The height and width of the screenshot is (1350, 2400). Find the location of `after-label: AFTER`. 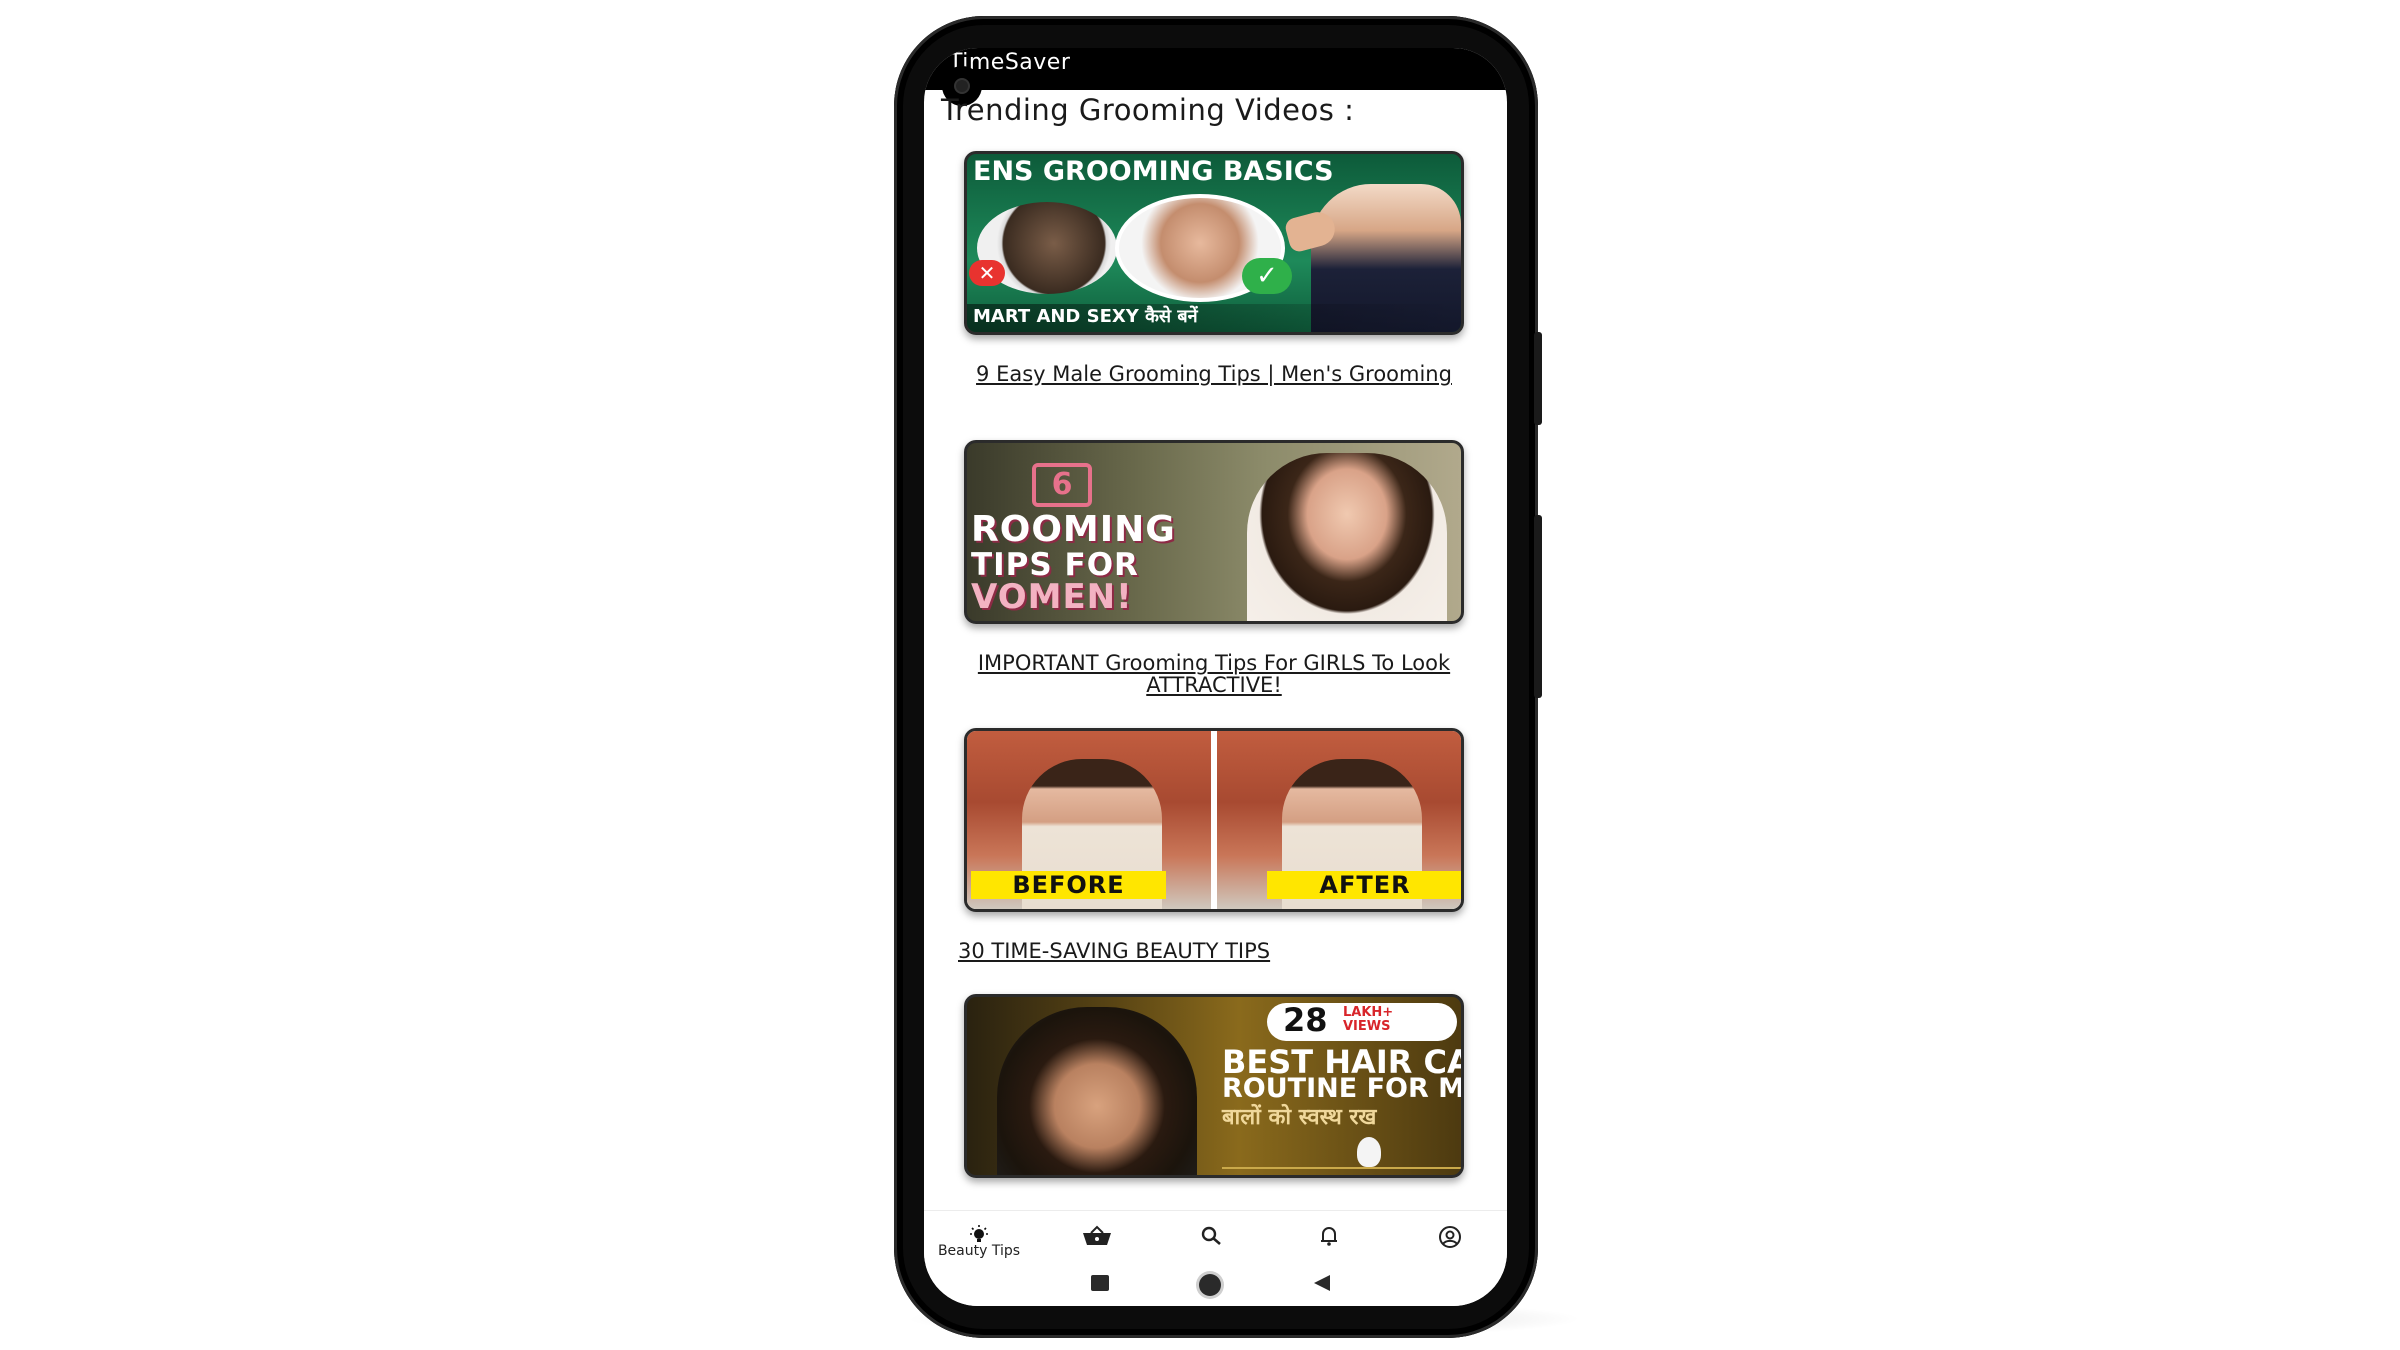

after-label: AFTER is located at coordinates (1364, 885).